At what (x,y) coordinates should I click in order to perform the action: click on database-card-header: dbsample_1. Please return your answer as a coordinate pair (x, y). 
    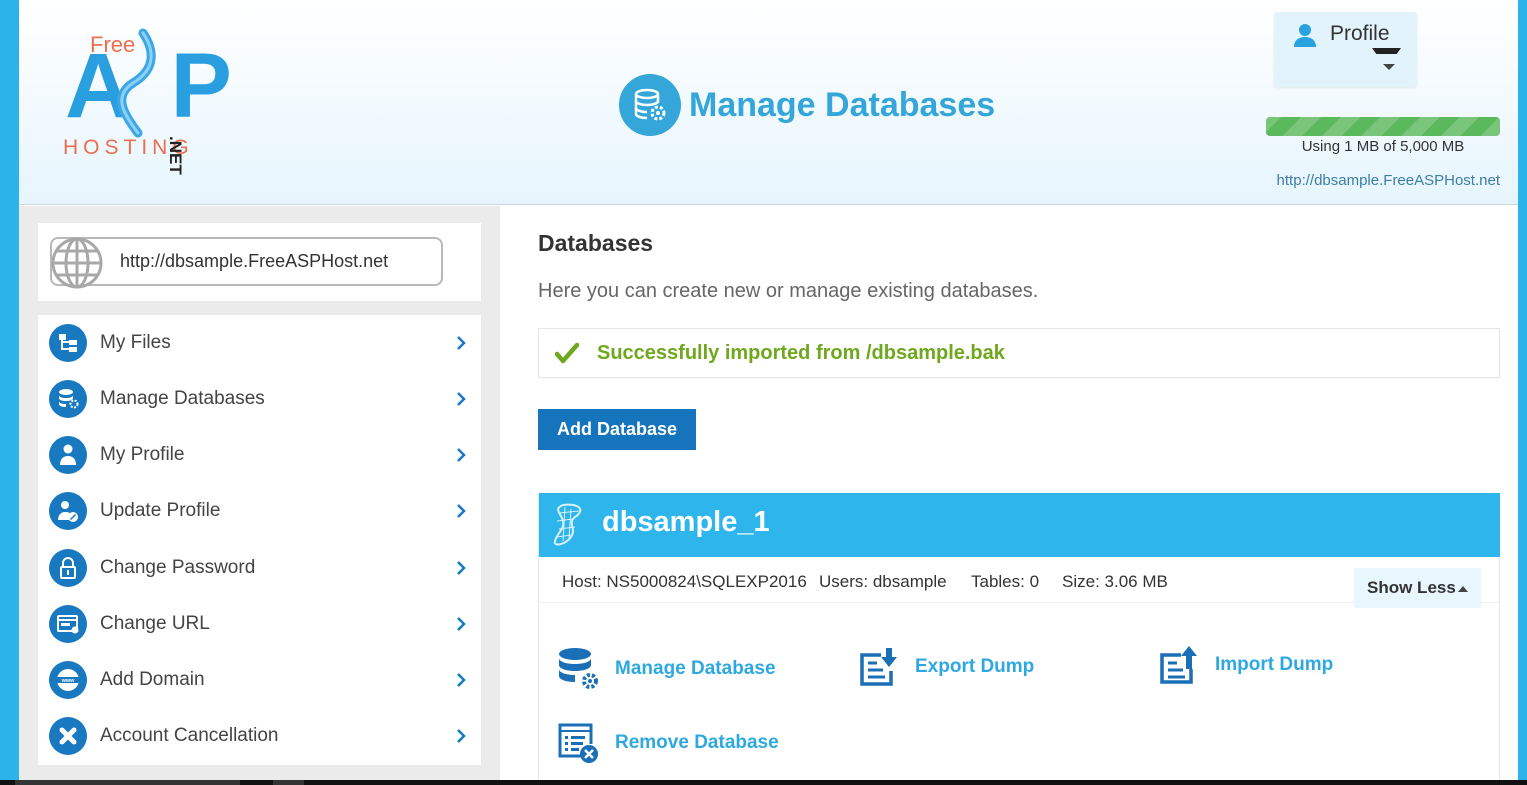
    Looking at the image, I should click on (1019, 525).